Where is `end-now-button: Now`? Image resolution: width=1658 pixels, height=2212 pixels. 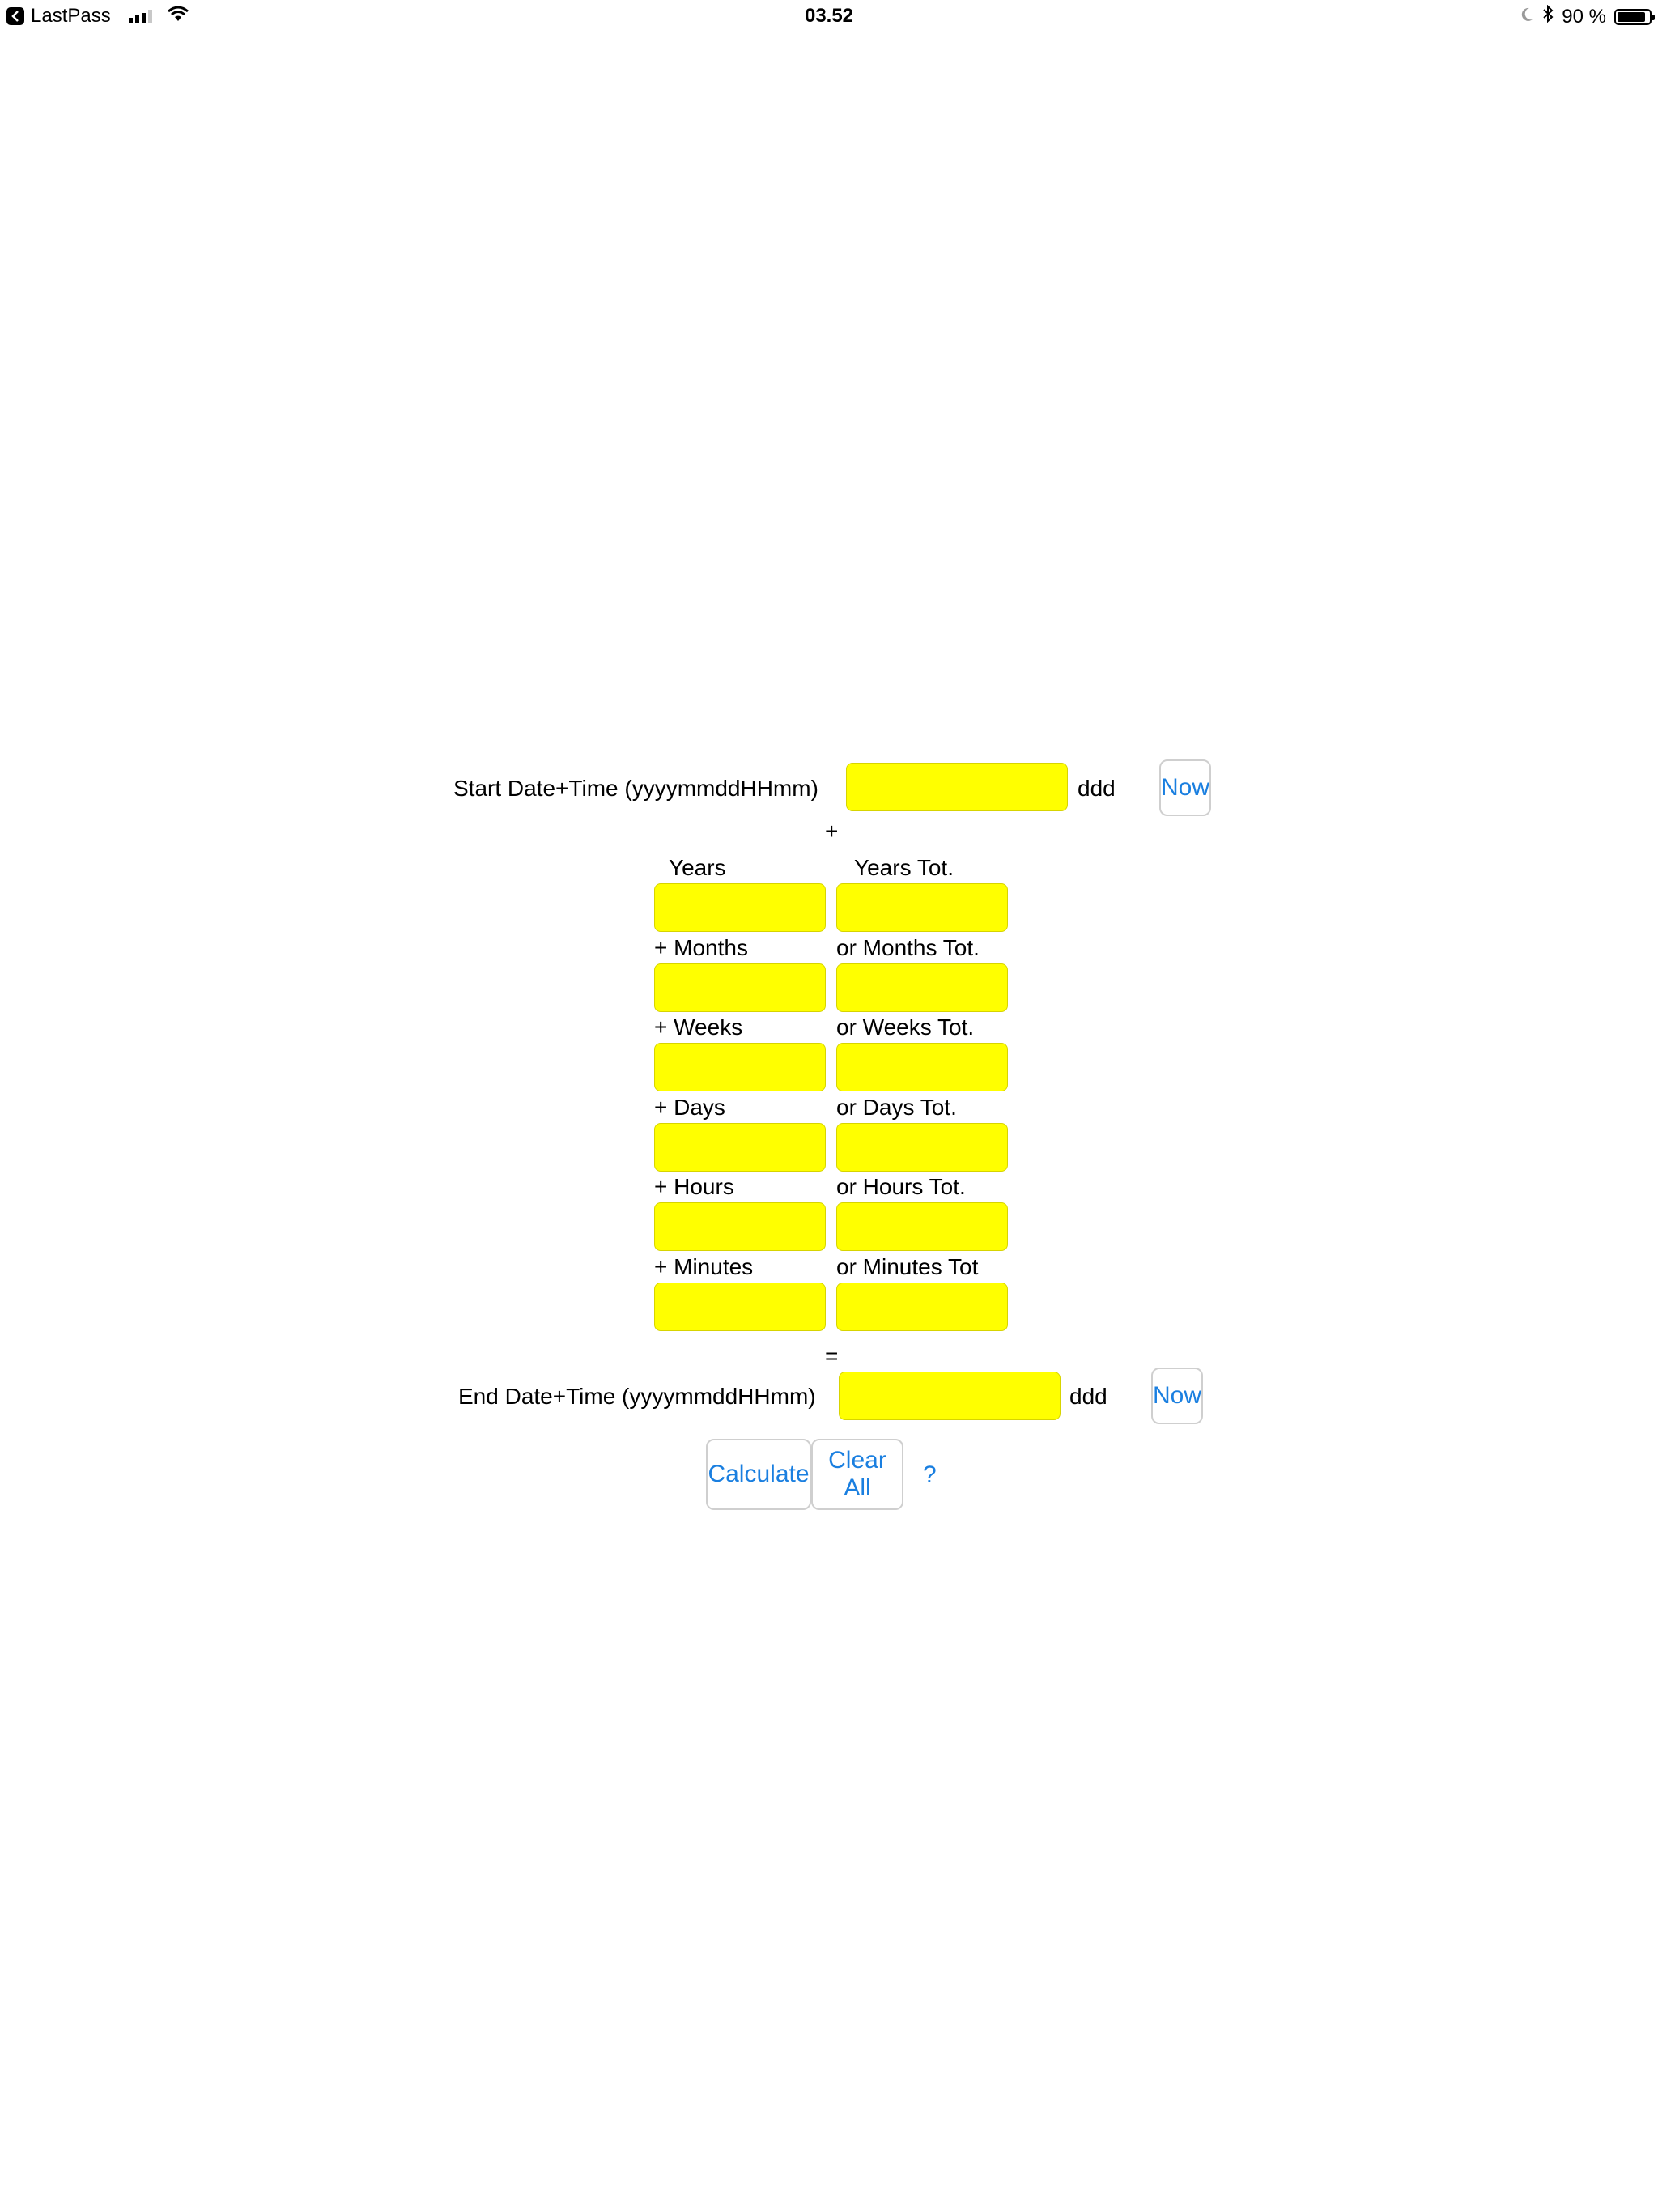 end-now-button: Now is located at coordinates (1177, 1396).